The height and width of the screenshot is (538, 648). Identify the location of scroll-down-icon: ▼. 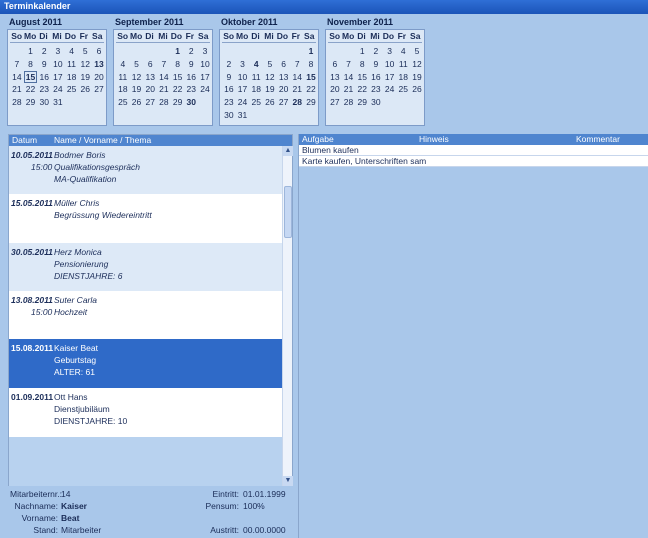
(288, 481).